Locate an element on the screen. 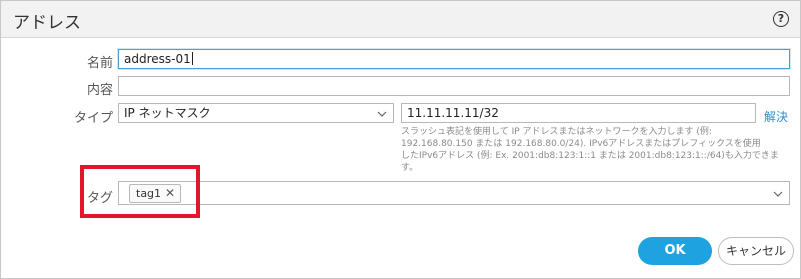 The height and width of the screenshot is (279, 801). name-label: 名前 is located at coordinates (99, 63).